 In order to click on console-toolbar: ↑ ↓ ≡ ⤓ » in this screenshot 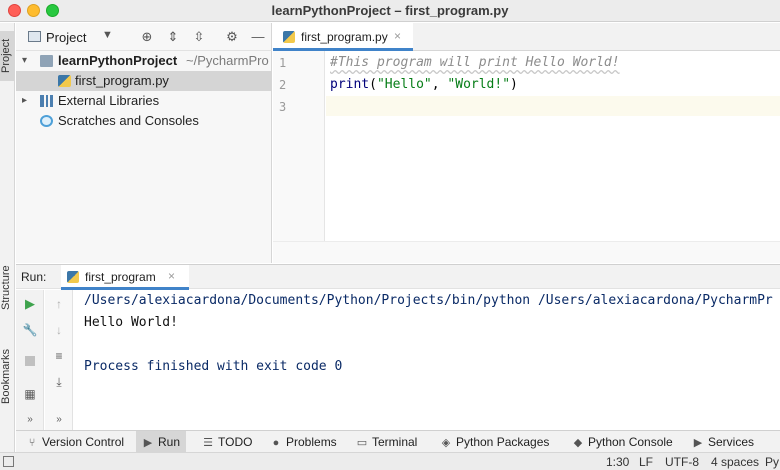, I will do `click(59, 360)`.